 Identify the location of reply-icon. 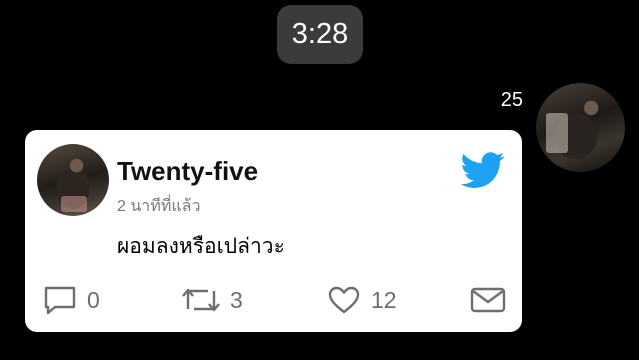
(60, 300).